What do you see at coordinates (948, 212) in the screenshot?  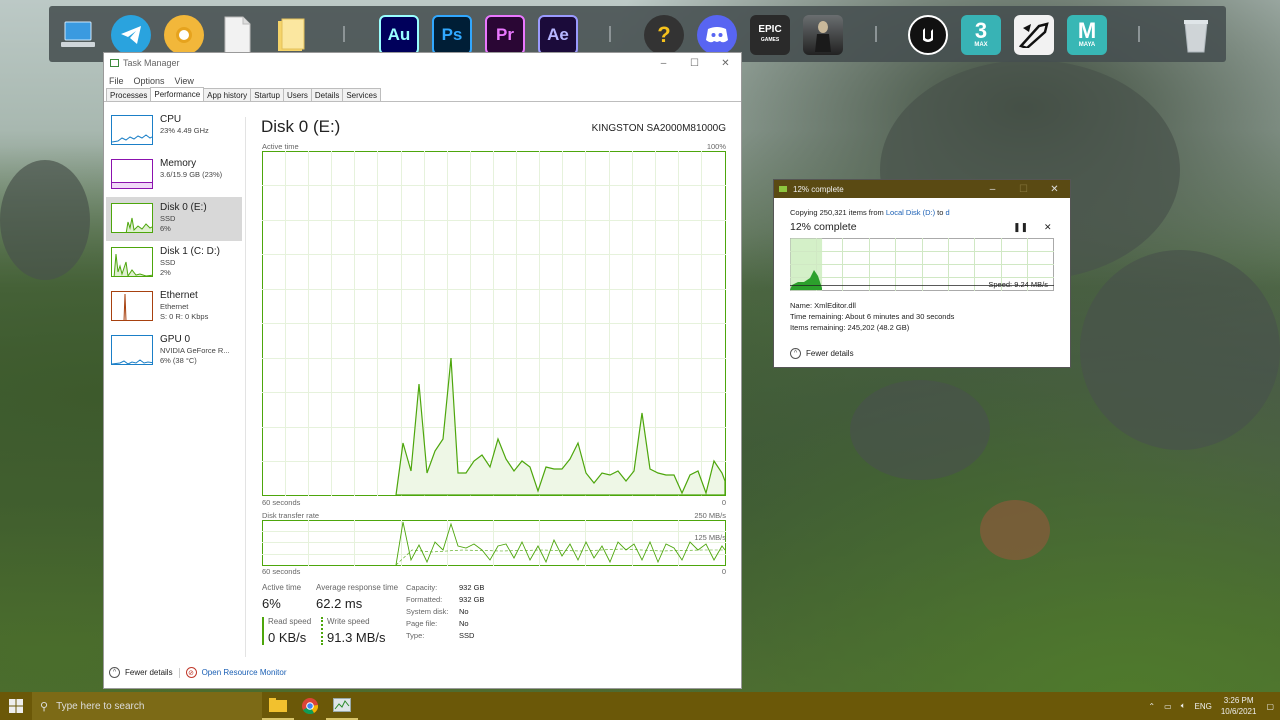 I see `destination-link: d` at bounding box center [948, 212].